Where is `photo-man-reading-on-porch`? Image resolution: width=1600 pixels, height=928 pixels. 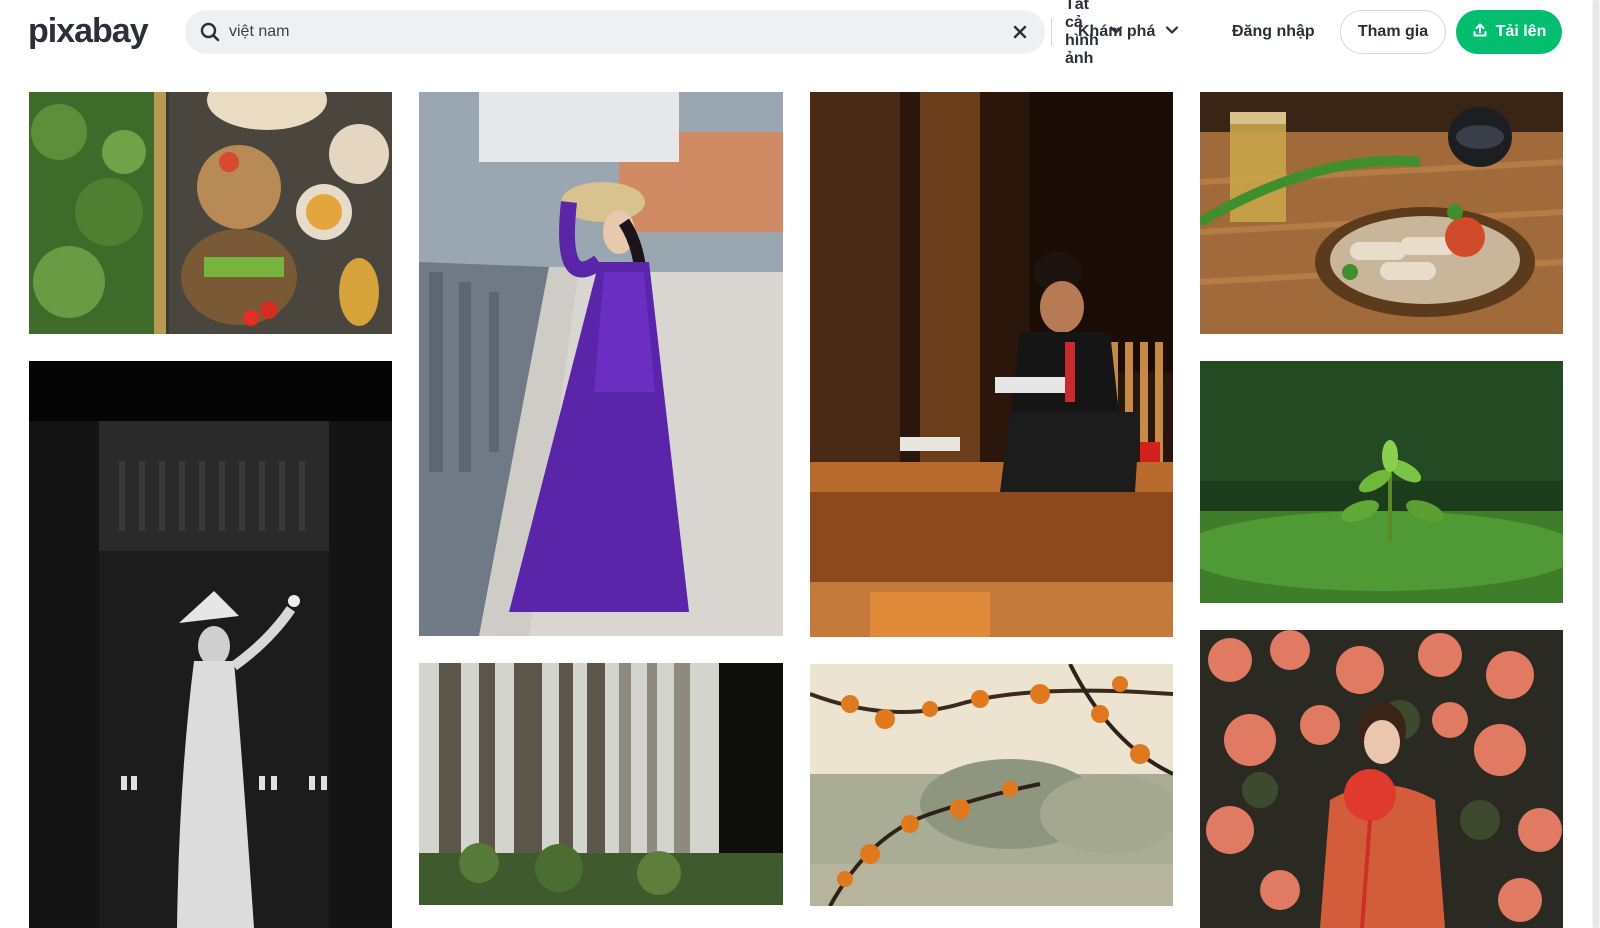 photo-man-reading-on-porch is located at coordinates (991, 364).